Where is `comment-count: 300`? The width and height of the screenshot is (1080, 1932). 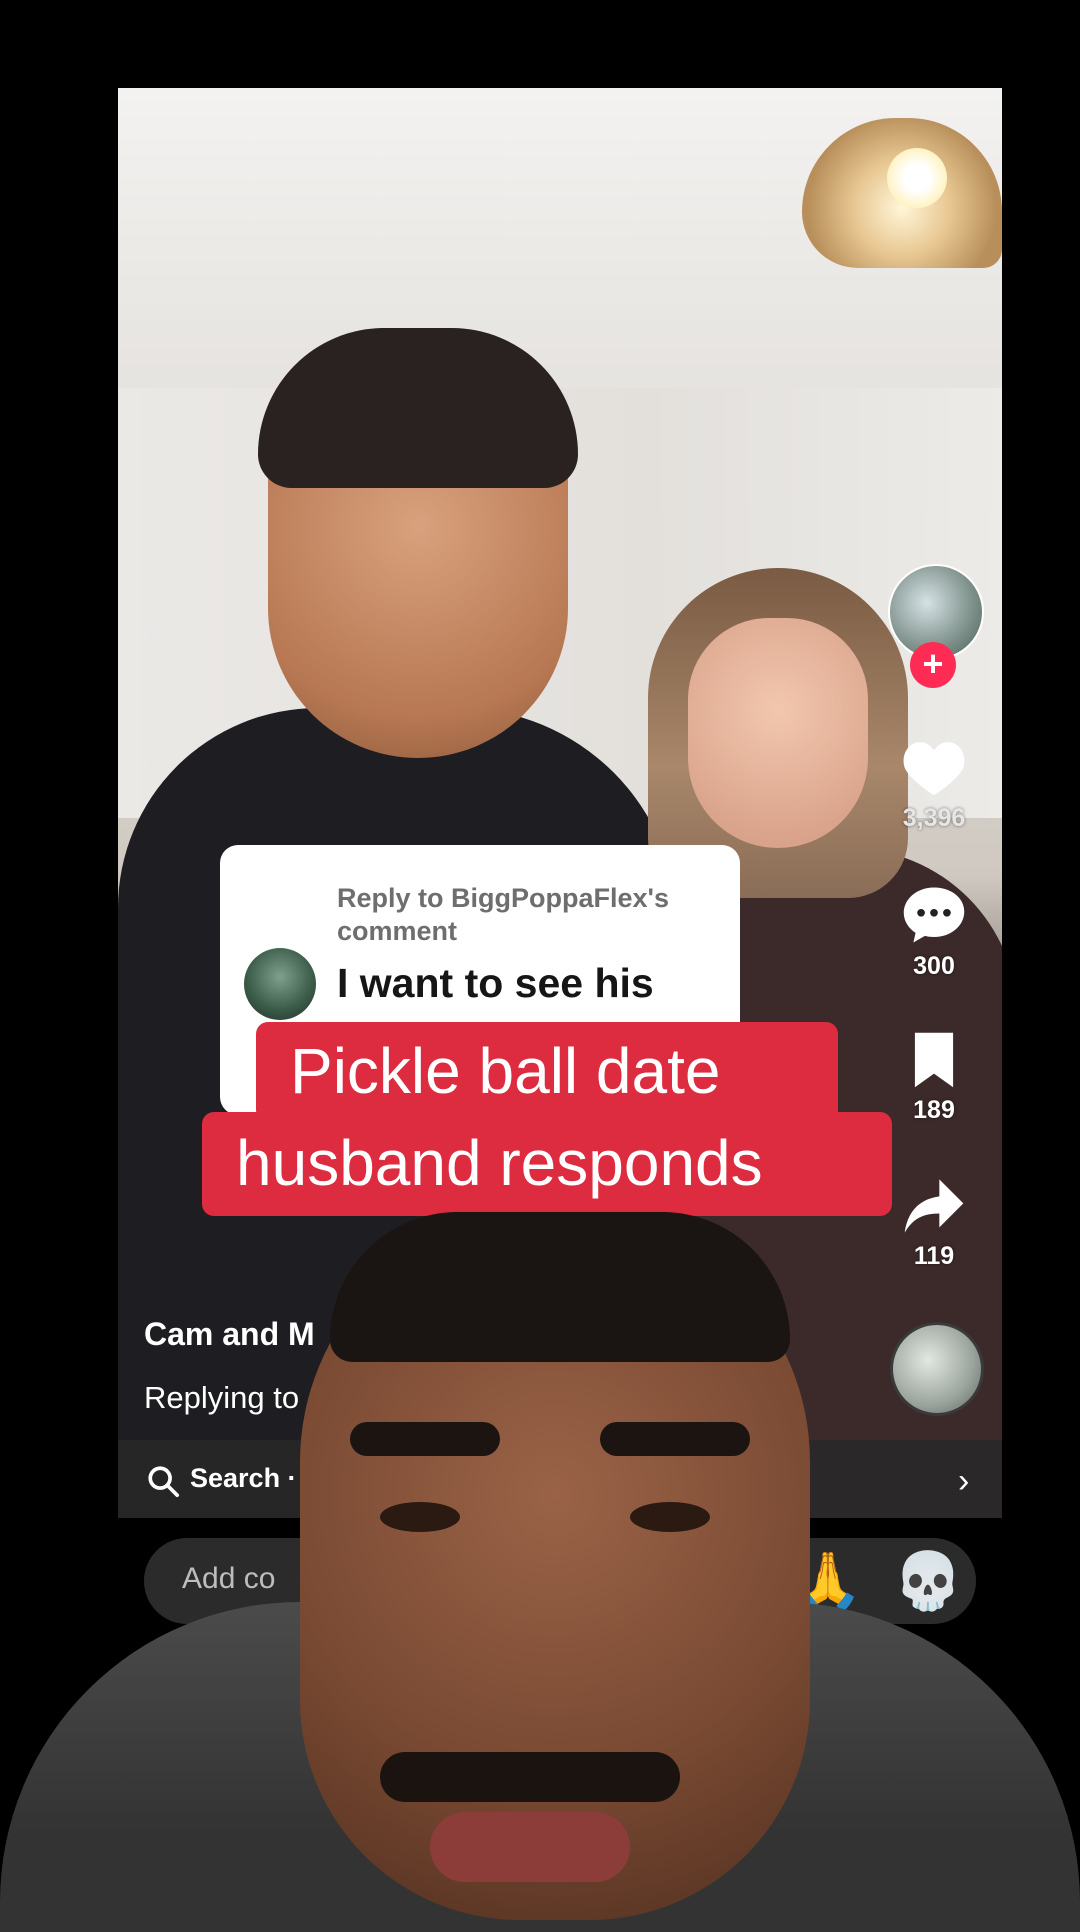
comment-count: 300 is located at coordinates (934, 966).